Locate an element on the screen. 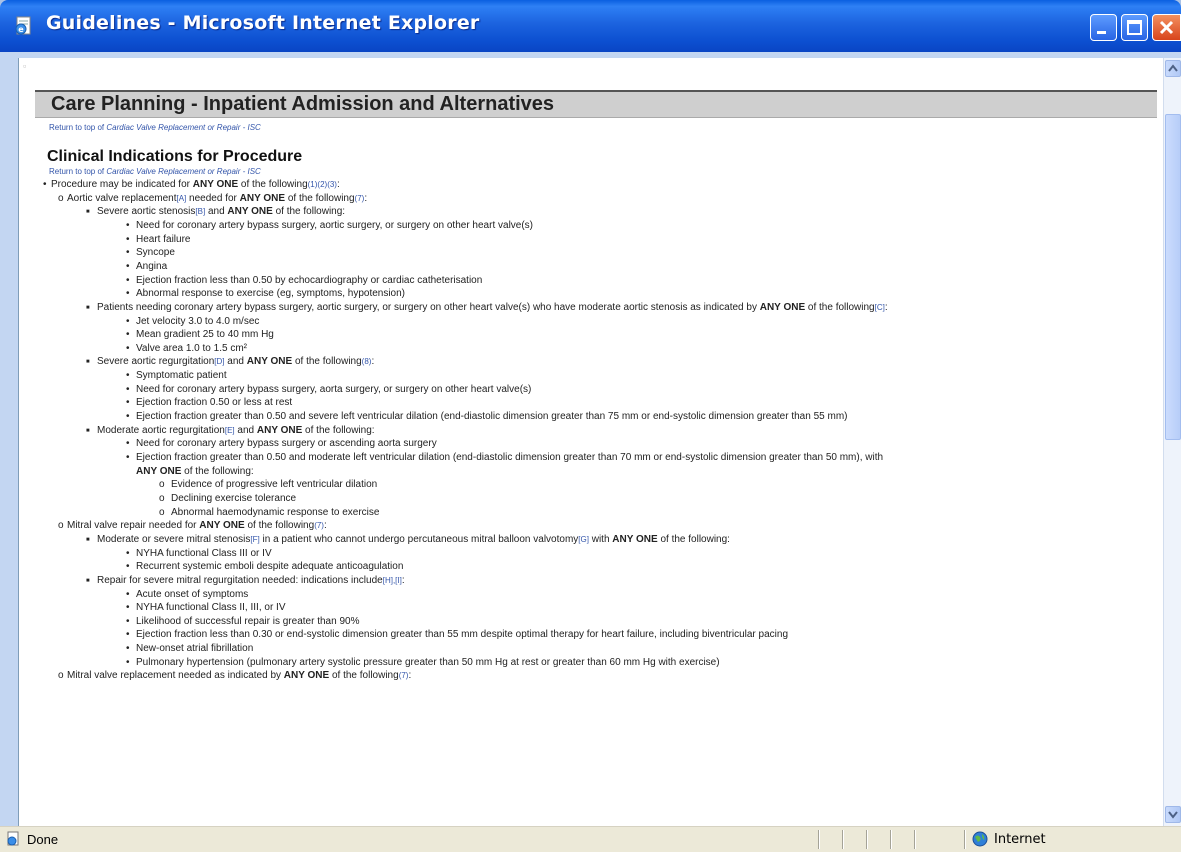  list-item: Mean gradient 25 to 40 mm Hg is located at coordinates (205, 334).